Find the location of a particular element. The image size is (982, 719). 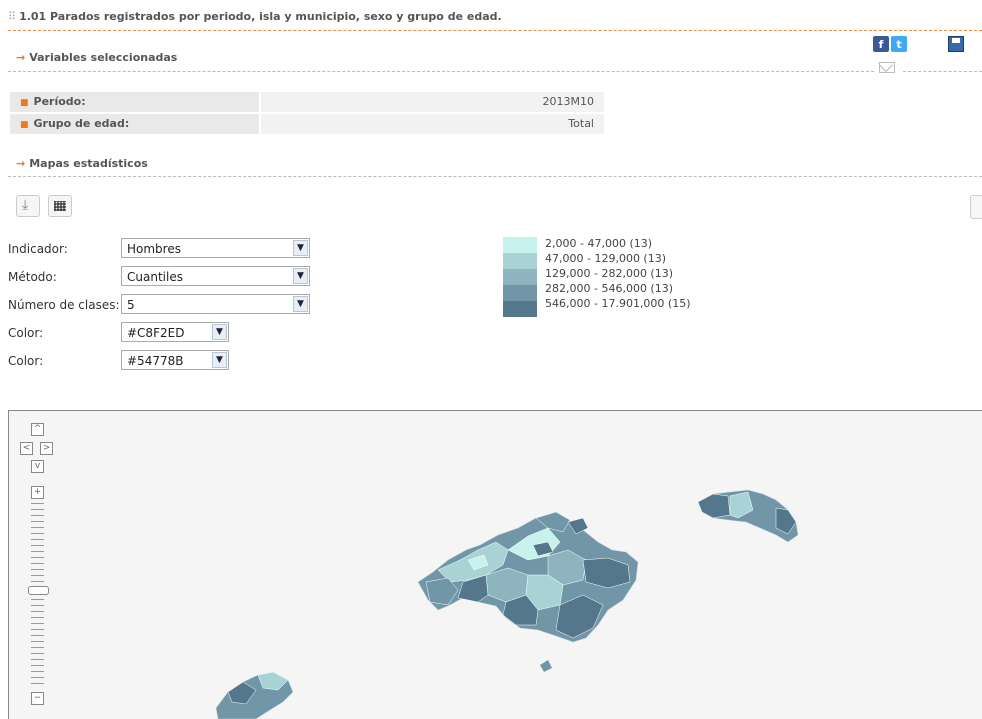

color2-value: #54778B is located at coordinates (155, 361).